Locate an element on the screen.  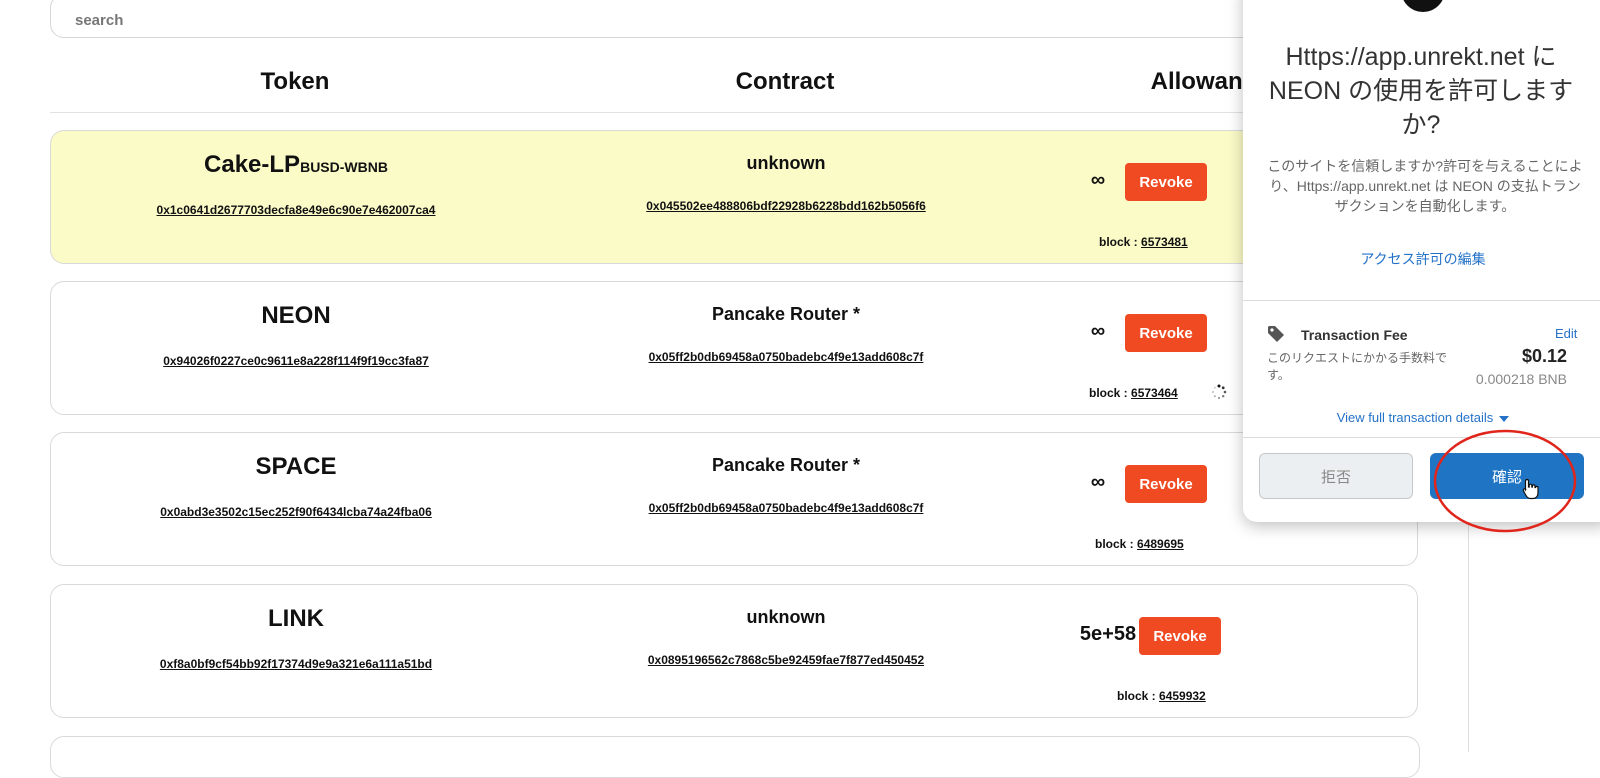
table-header: Token Contract Allowance is located at coordinates (735, 86).